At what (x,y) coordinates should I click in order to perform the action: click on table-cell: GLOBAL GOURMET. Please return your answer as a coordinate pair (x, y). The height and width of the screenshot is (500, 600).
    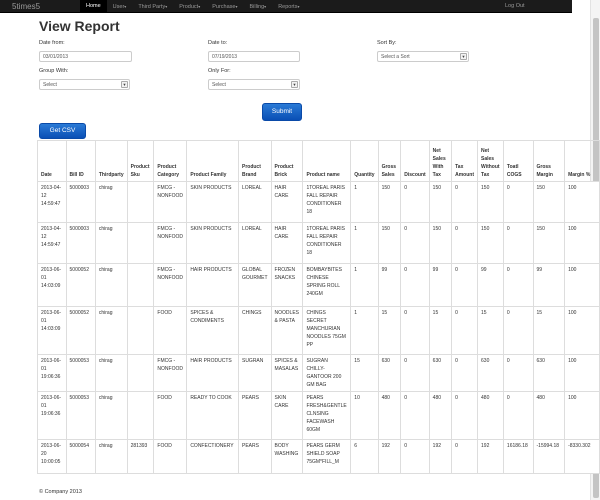
    Looking at the image, I should click on (254, 285).